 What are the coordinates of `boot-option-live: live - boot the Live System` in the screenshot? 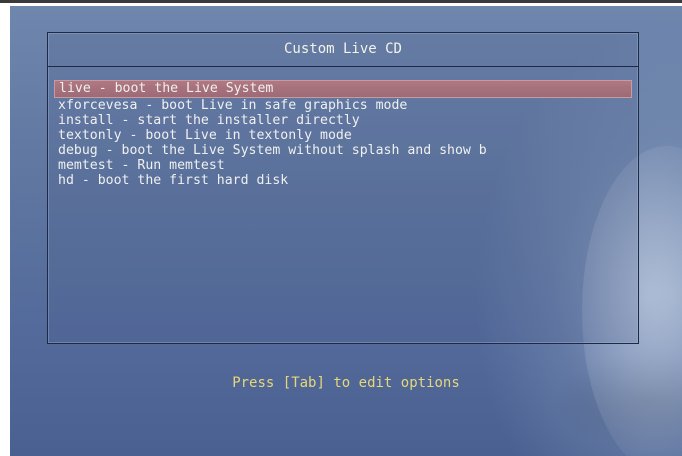 It's located at (343, 89).